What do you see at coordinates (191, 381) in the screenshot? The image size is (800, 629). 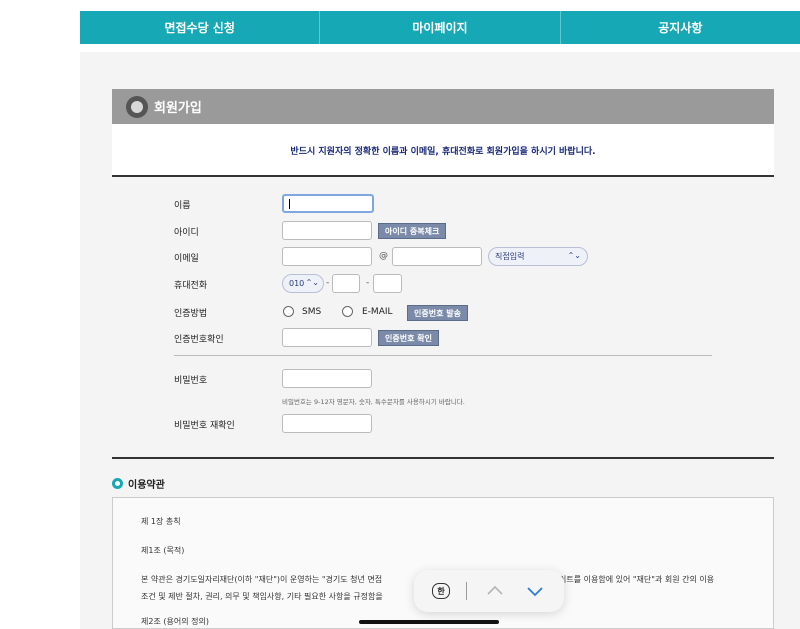 I see `password-label: 비밀번호` at bounding box center [191, 381].